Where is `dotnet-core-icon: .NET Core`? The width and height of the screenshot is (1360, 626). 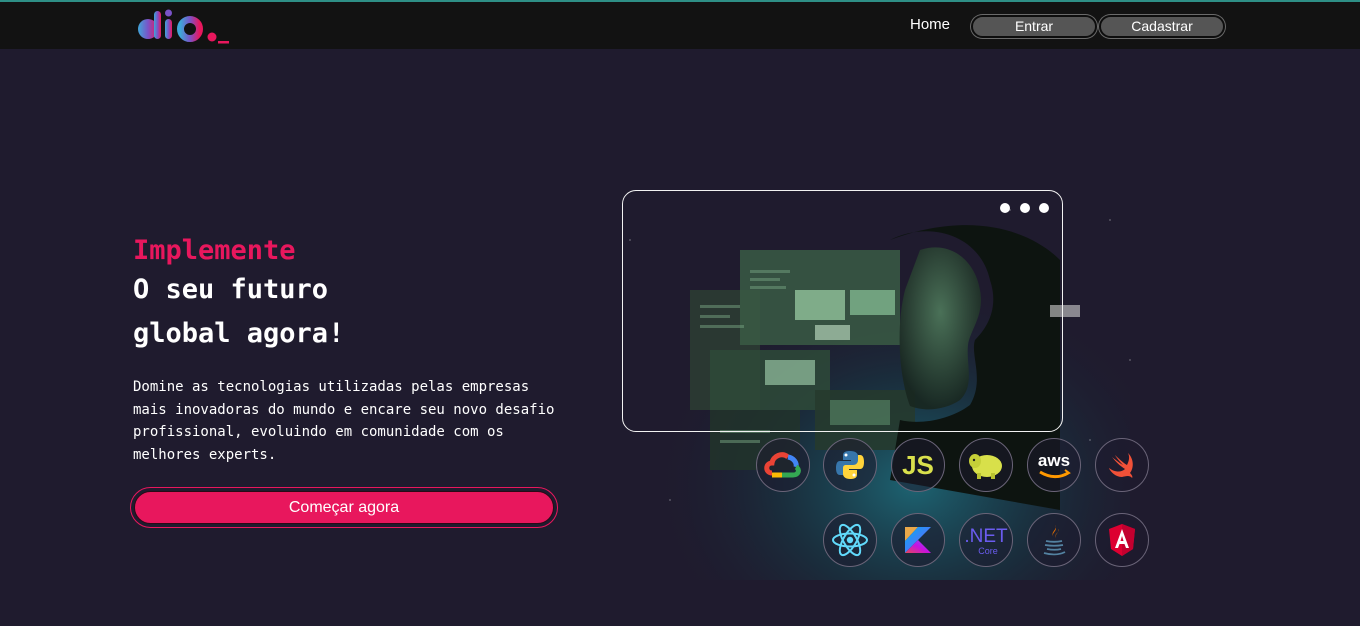 dotnet-core-icon: .NET Core is located at coordinates (986, 540).